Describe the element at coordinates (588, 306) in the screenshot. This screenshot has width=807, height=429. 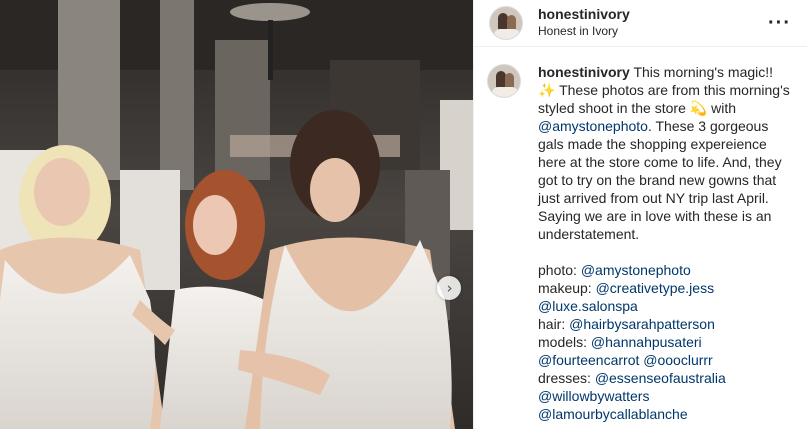
I see `mention-link: @luxe.salonspa` at that location.